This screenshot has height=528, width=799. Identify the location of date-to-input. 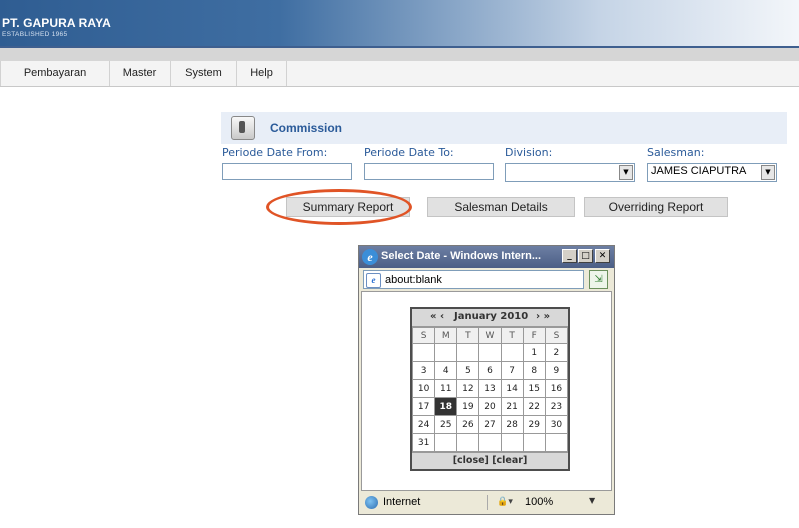
(429, 171).